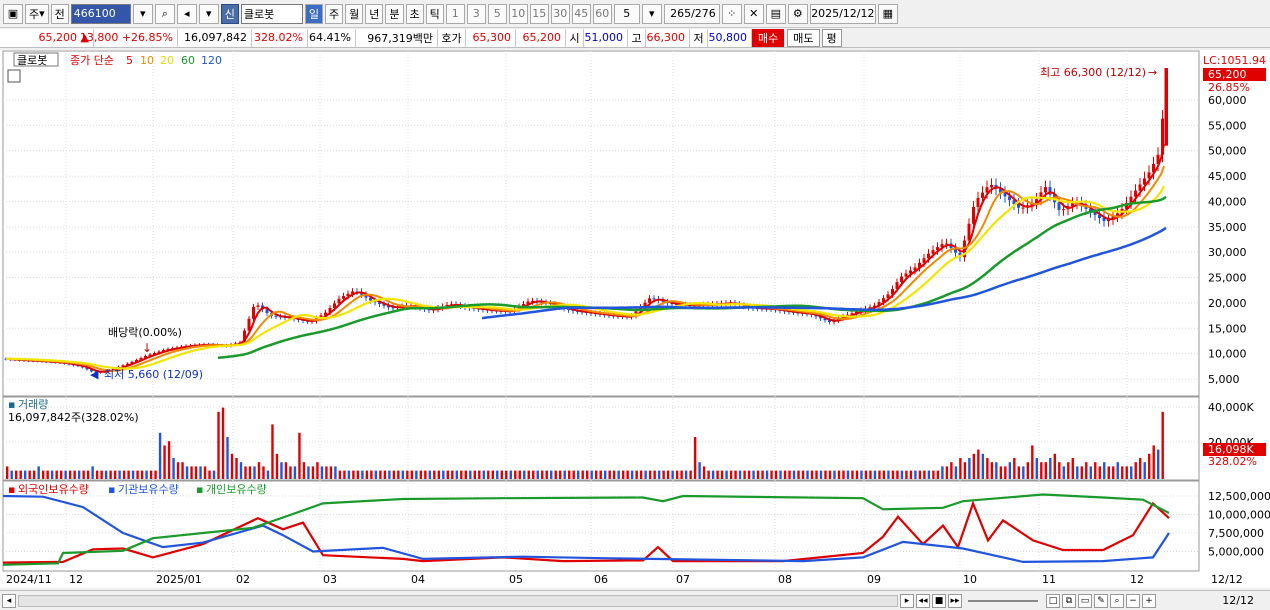  What do you see at coordinates (14, 76) in the screenshot?
I see `table-icon` at bounding box center [14, 76].